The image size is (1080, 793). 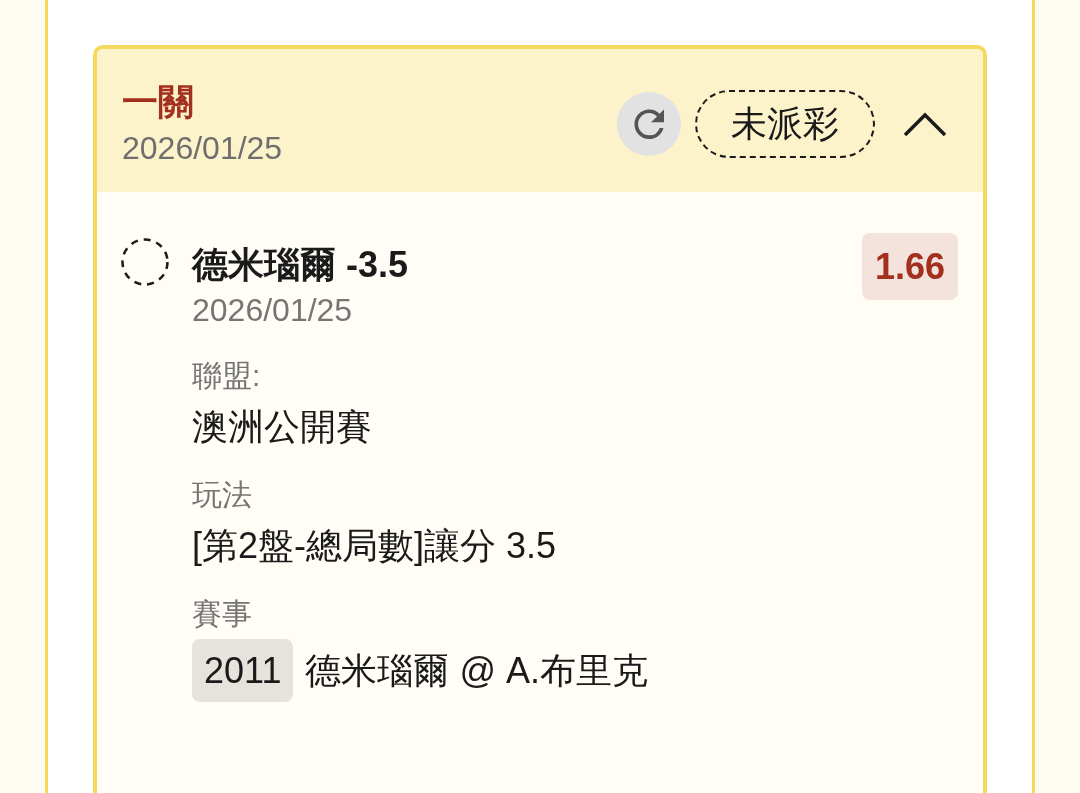 I want to click on event-code-tag: 2011, so click(x=243, y=670).